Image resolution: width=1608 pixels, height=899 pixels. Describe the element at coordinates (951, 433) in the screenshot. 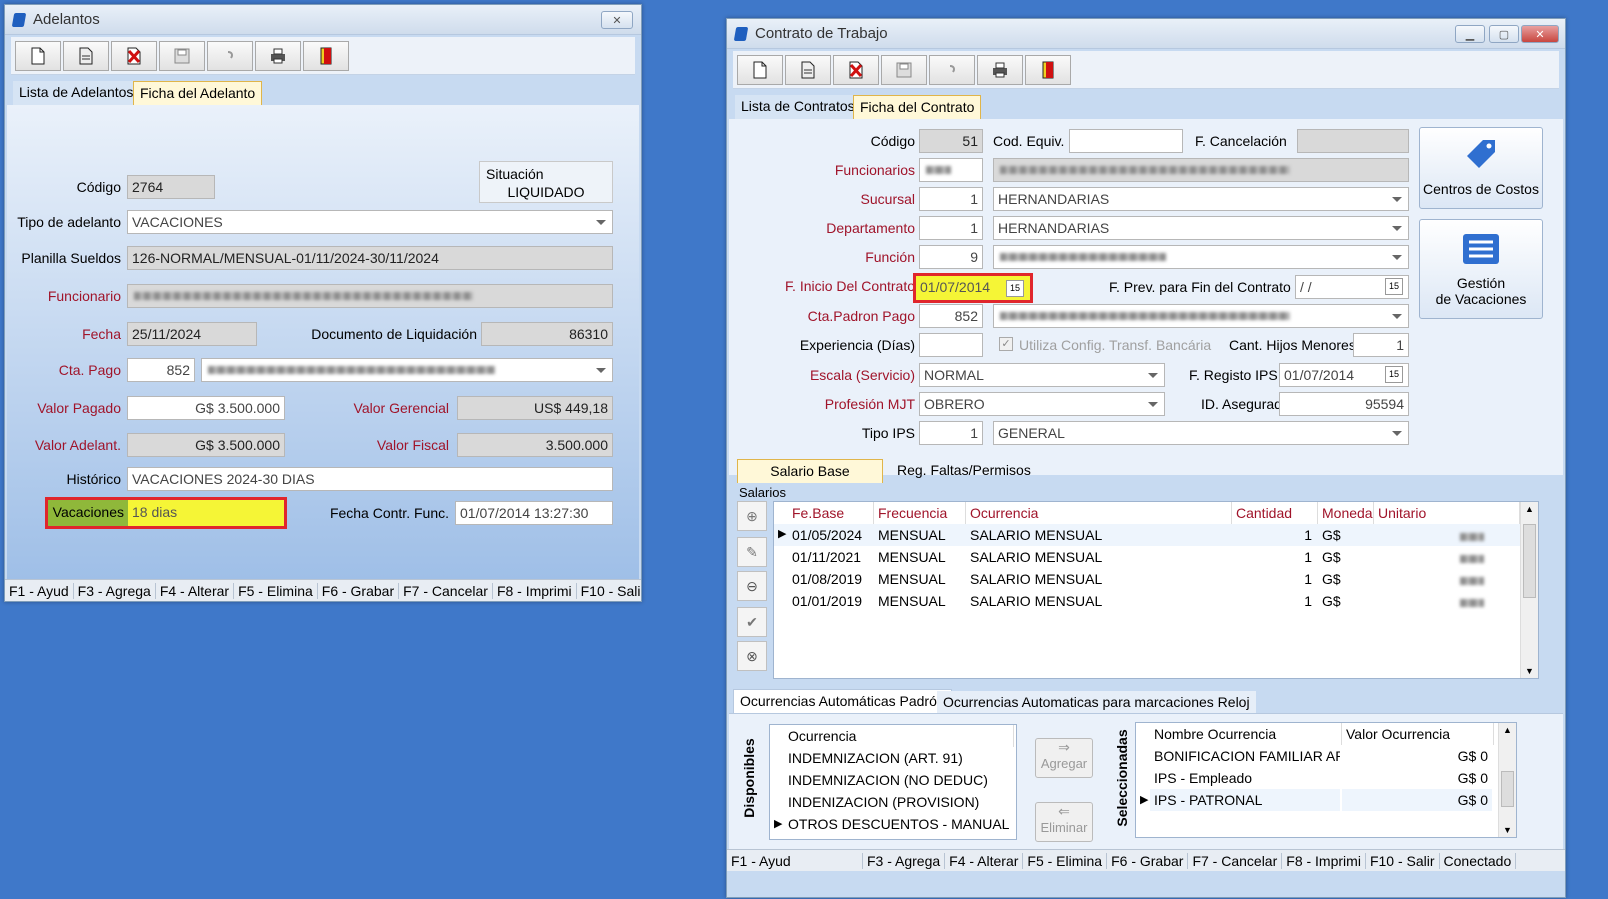

I see `tipo-ips-num-field: 1` at that location.